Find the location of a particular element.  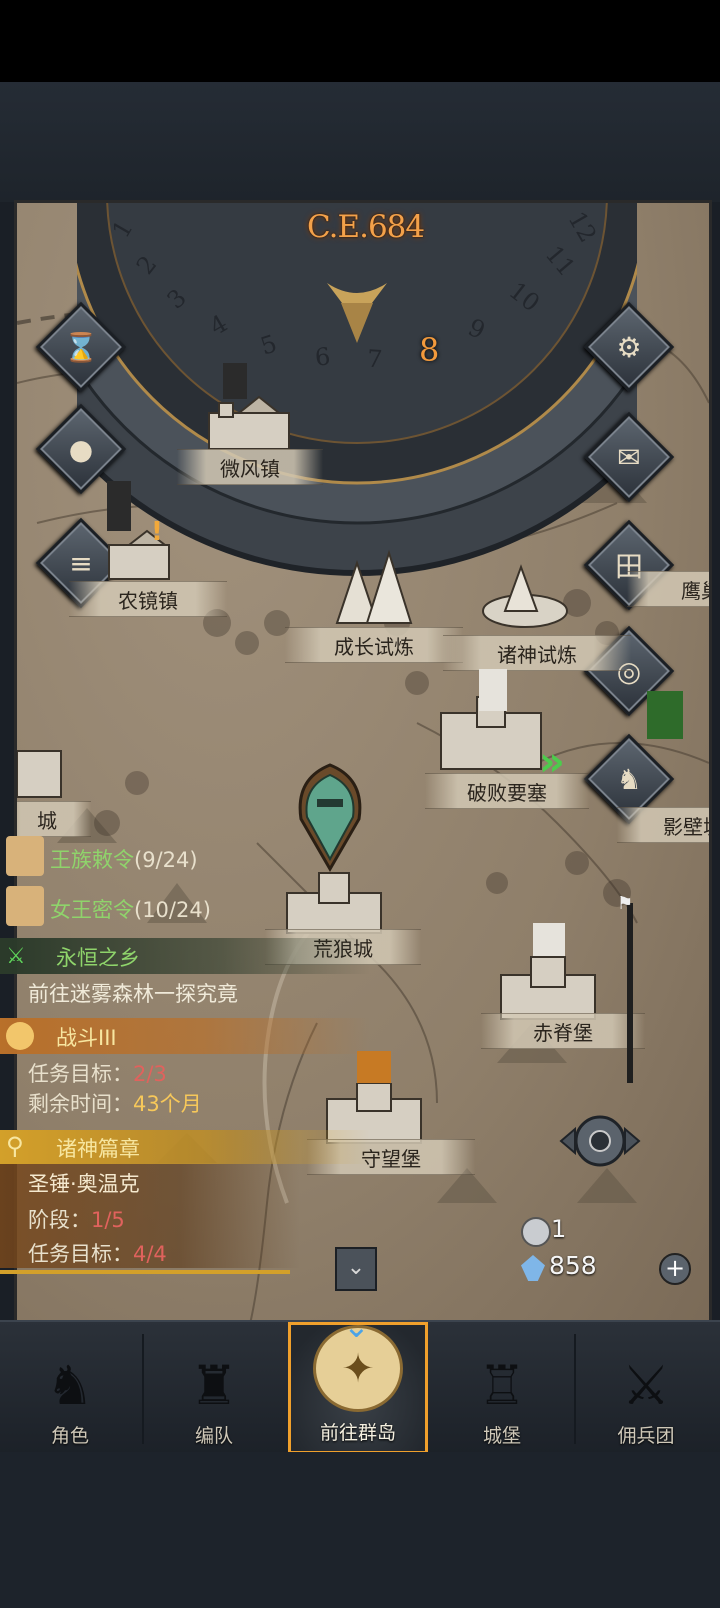

main-quest-desc: 前往迷雾森林一探究竟 is located at coordinates (133, 993).